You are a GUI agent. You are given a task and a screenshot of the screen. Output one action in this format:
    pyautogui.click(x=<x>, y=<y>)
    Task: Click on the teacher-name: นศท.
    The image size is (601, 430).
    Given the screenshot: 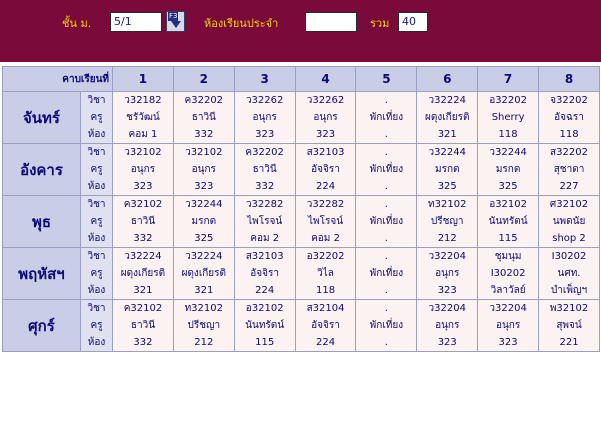 What is the action you would take?
    pyautogui.click(x=569, y=273)
    